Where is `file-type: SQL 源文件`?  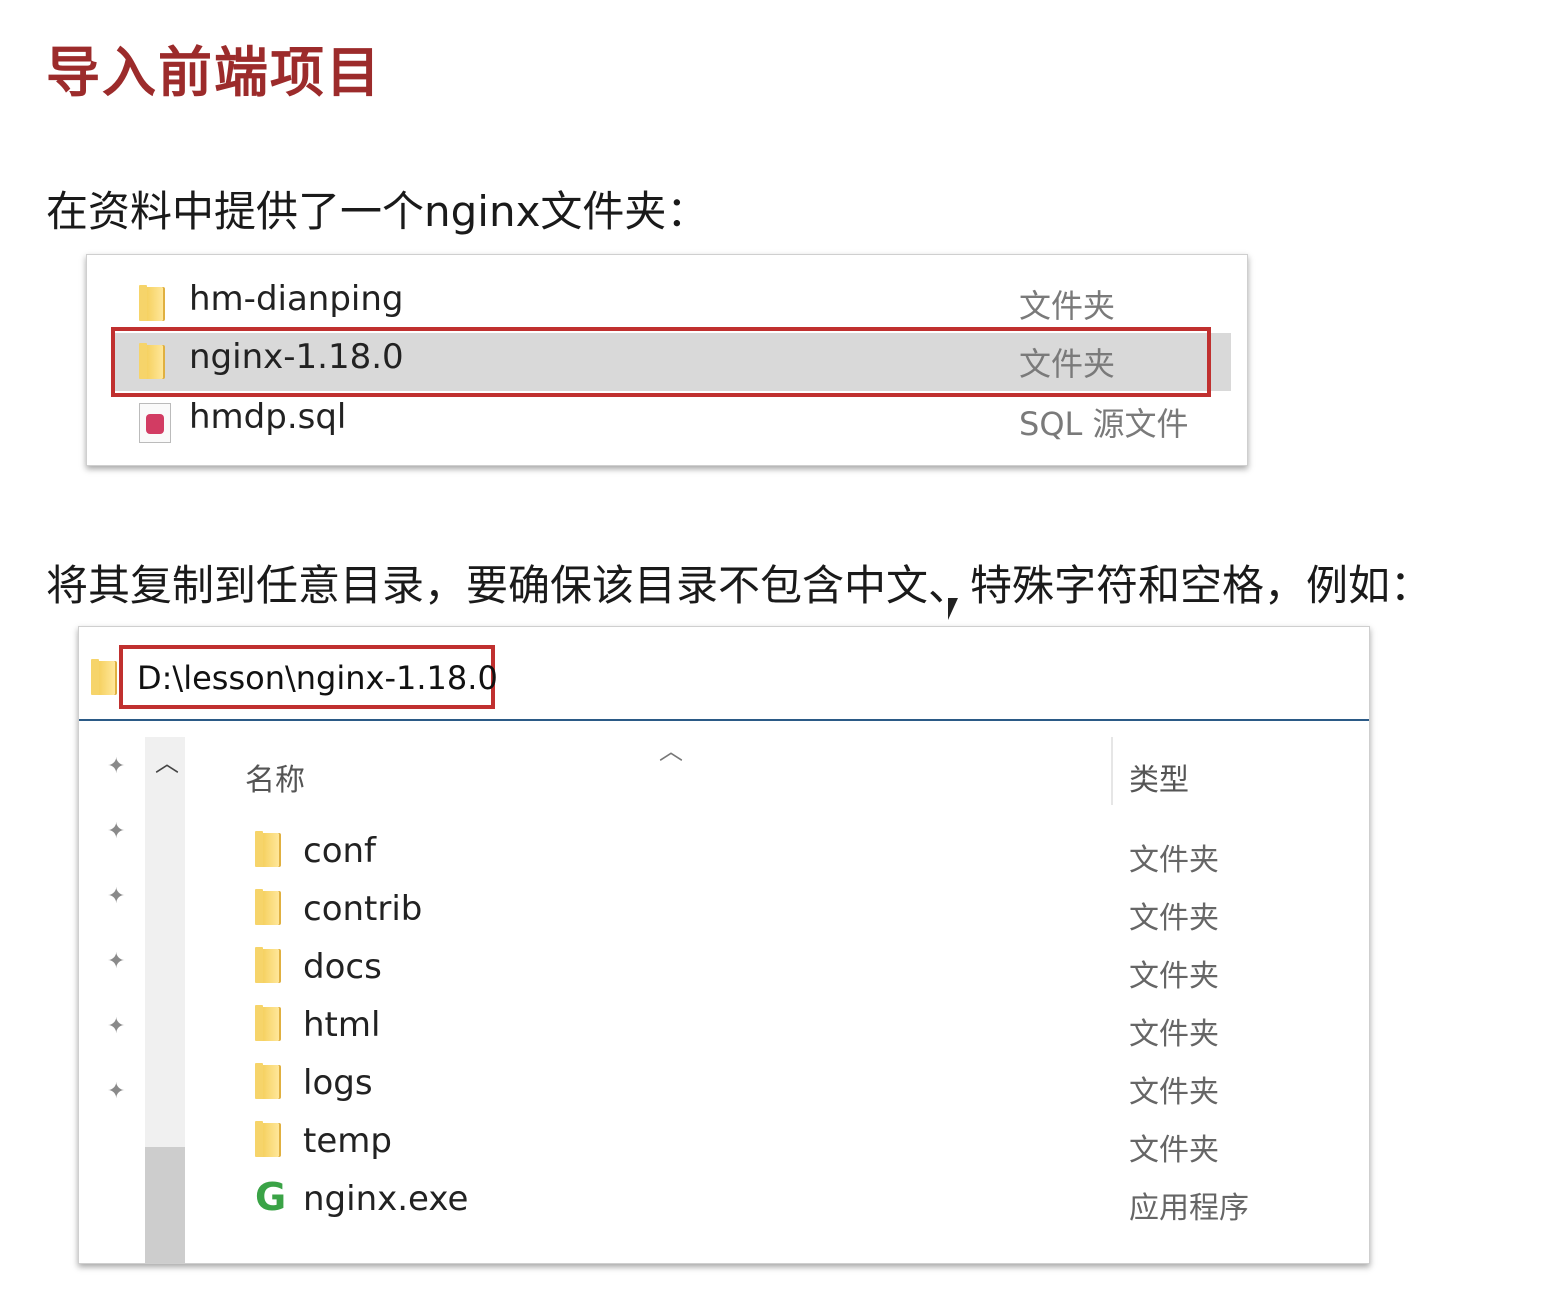
file-type: SQL 源文件 is located at coordinates (1104, 424).